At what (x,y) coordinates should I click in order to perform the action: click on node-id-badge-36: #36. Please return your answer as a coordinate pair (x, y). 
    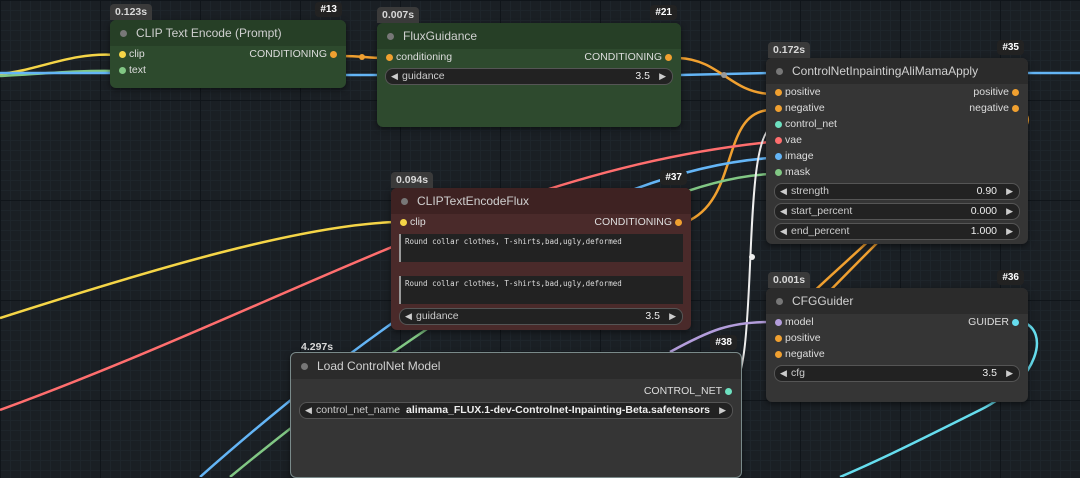
    Looking at the image, I should click on (1010, 277).